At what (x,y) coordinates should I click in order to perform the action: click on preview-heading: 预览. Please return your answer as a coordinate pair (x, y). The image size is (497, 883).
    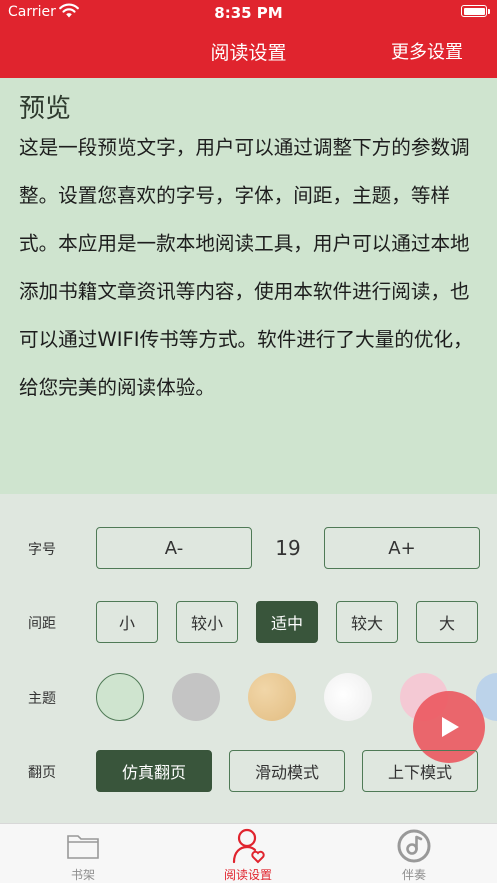
    Looking at the image, I should click on (45, 109).